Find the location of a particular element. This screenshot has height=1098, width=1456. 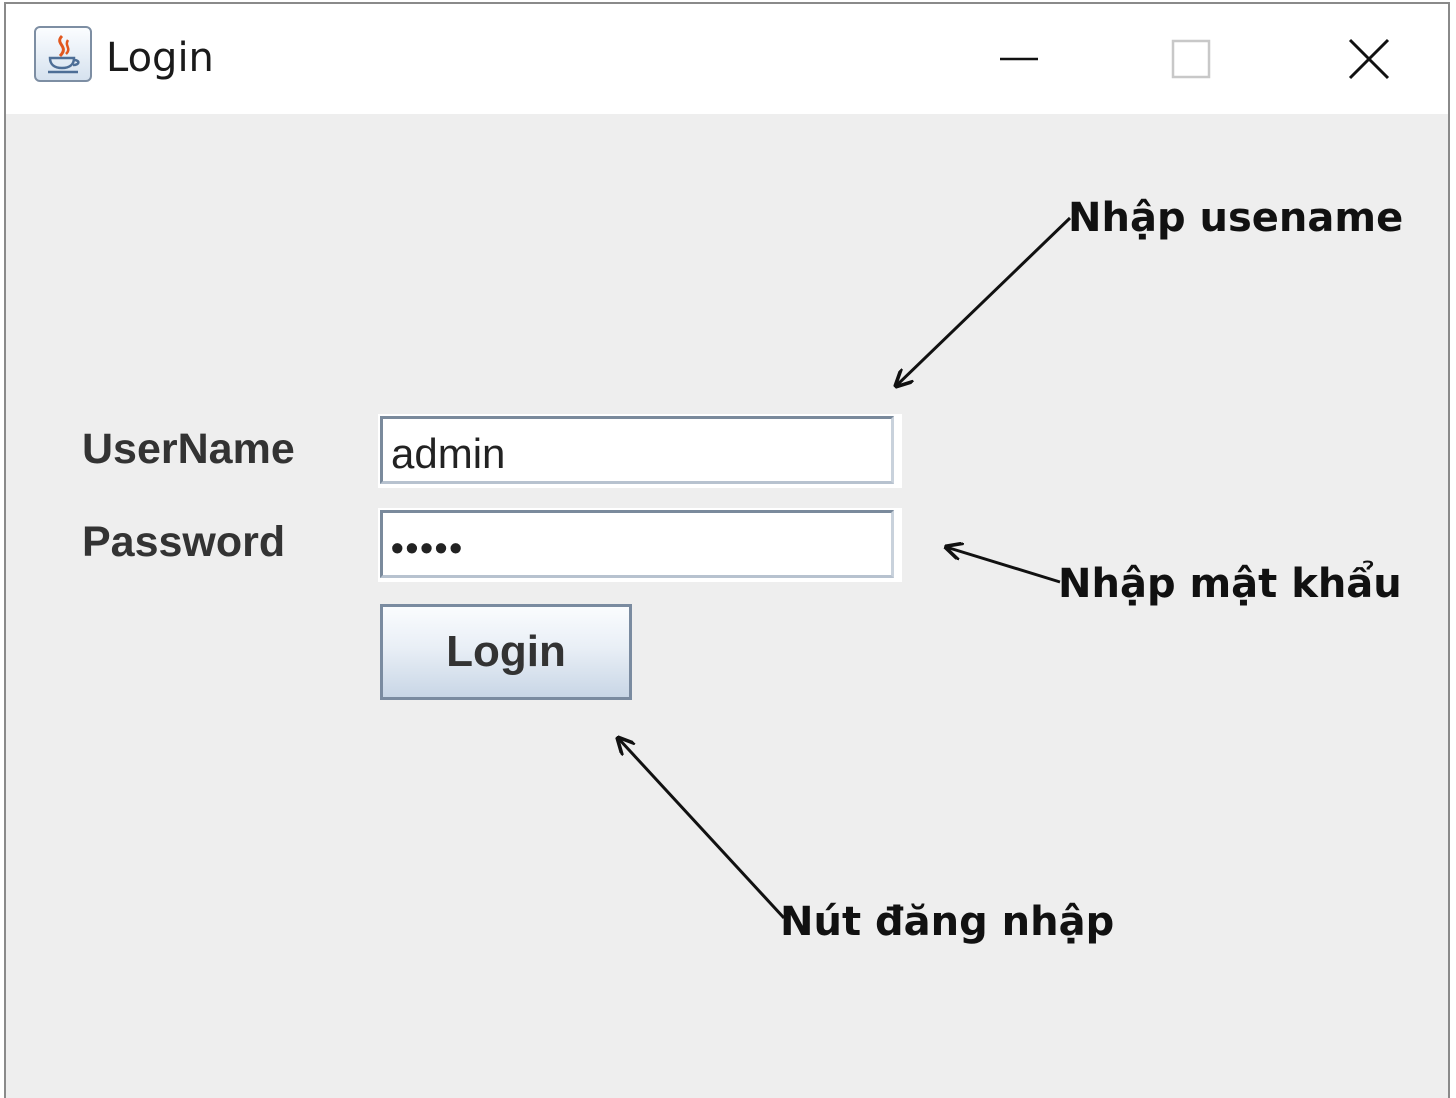

button-annotation: Nút đăng nhập is located at coordinates (947, 922).